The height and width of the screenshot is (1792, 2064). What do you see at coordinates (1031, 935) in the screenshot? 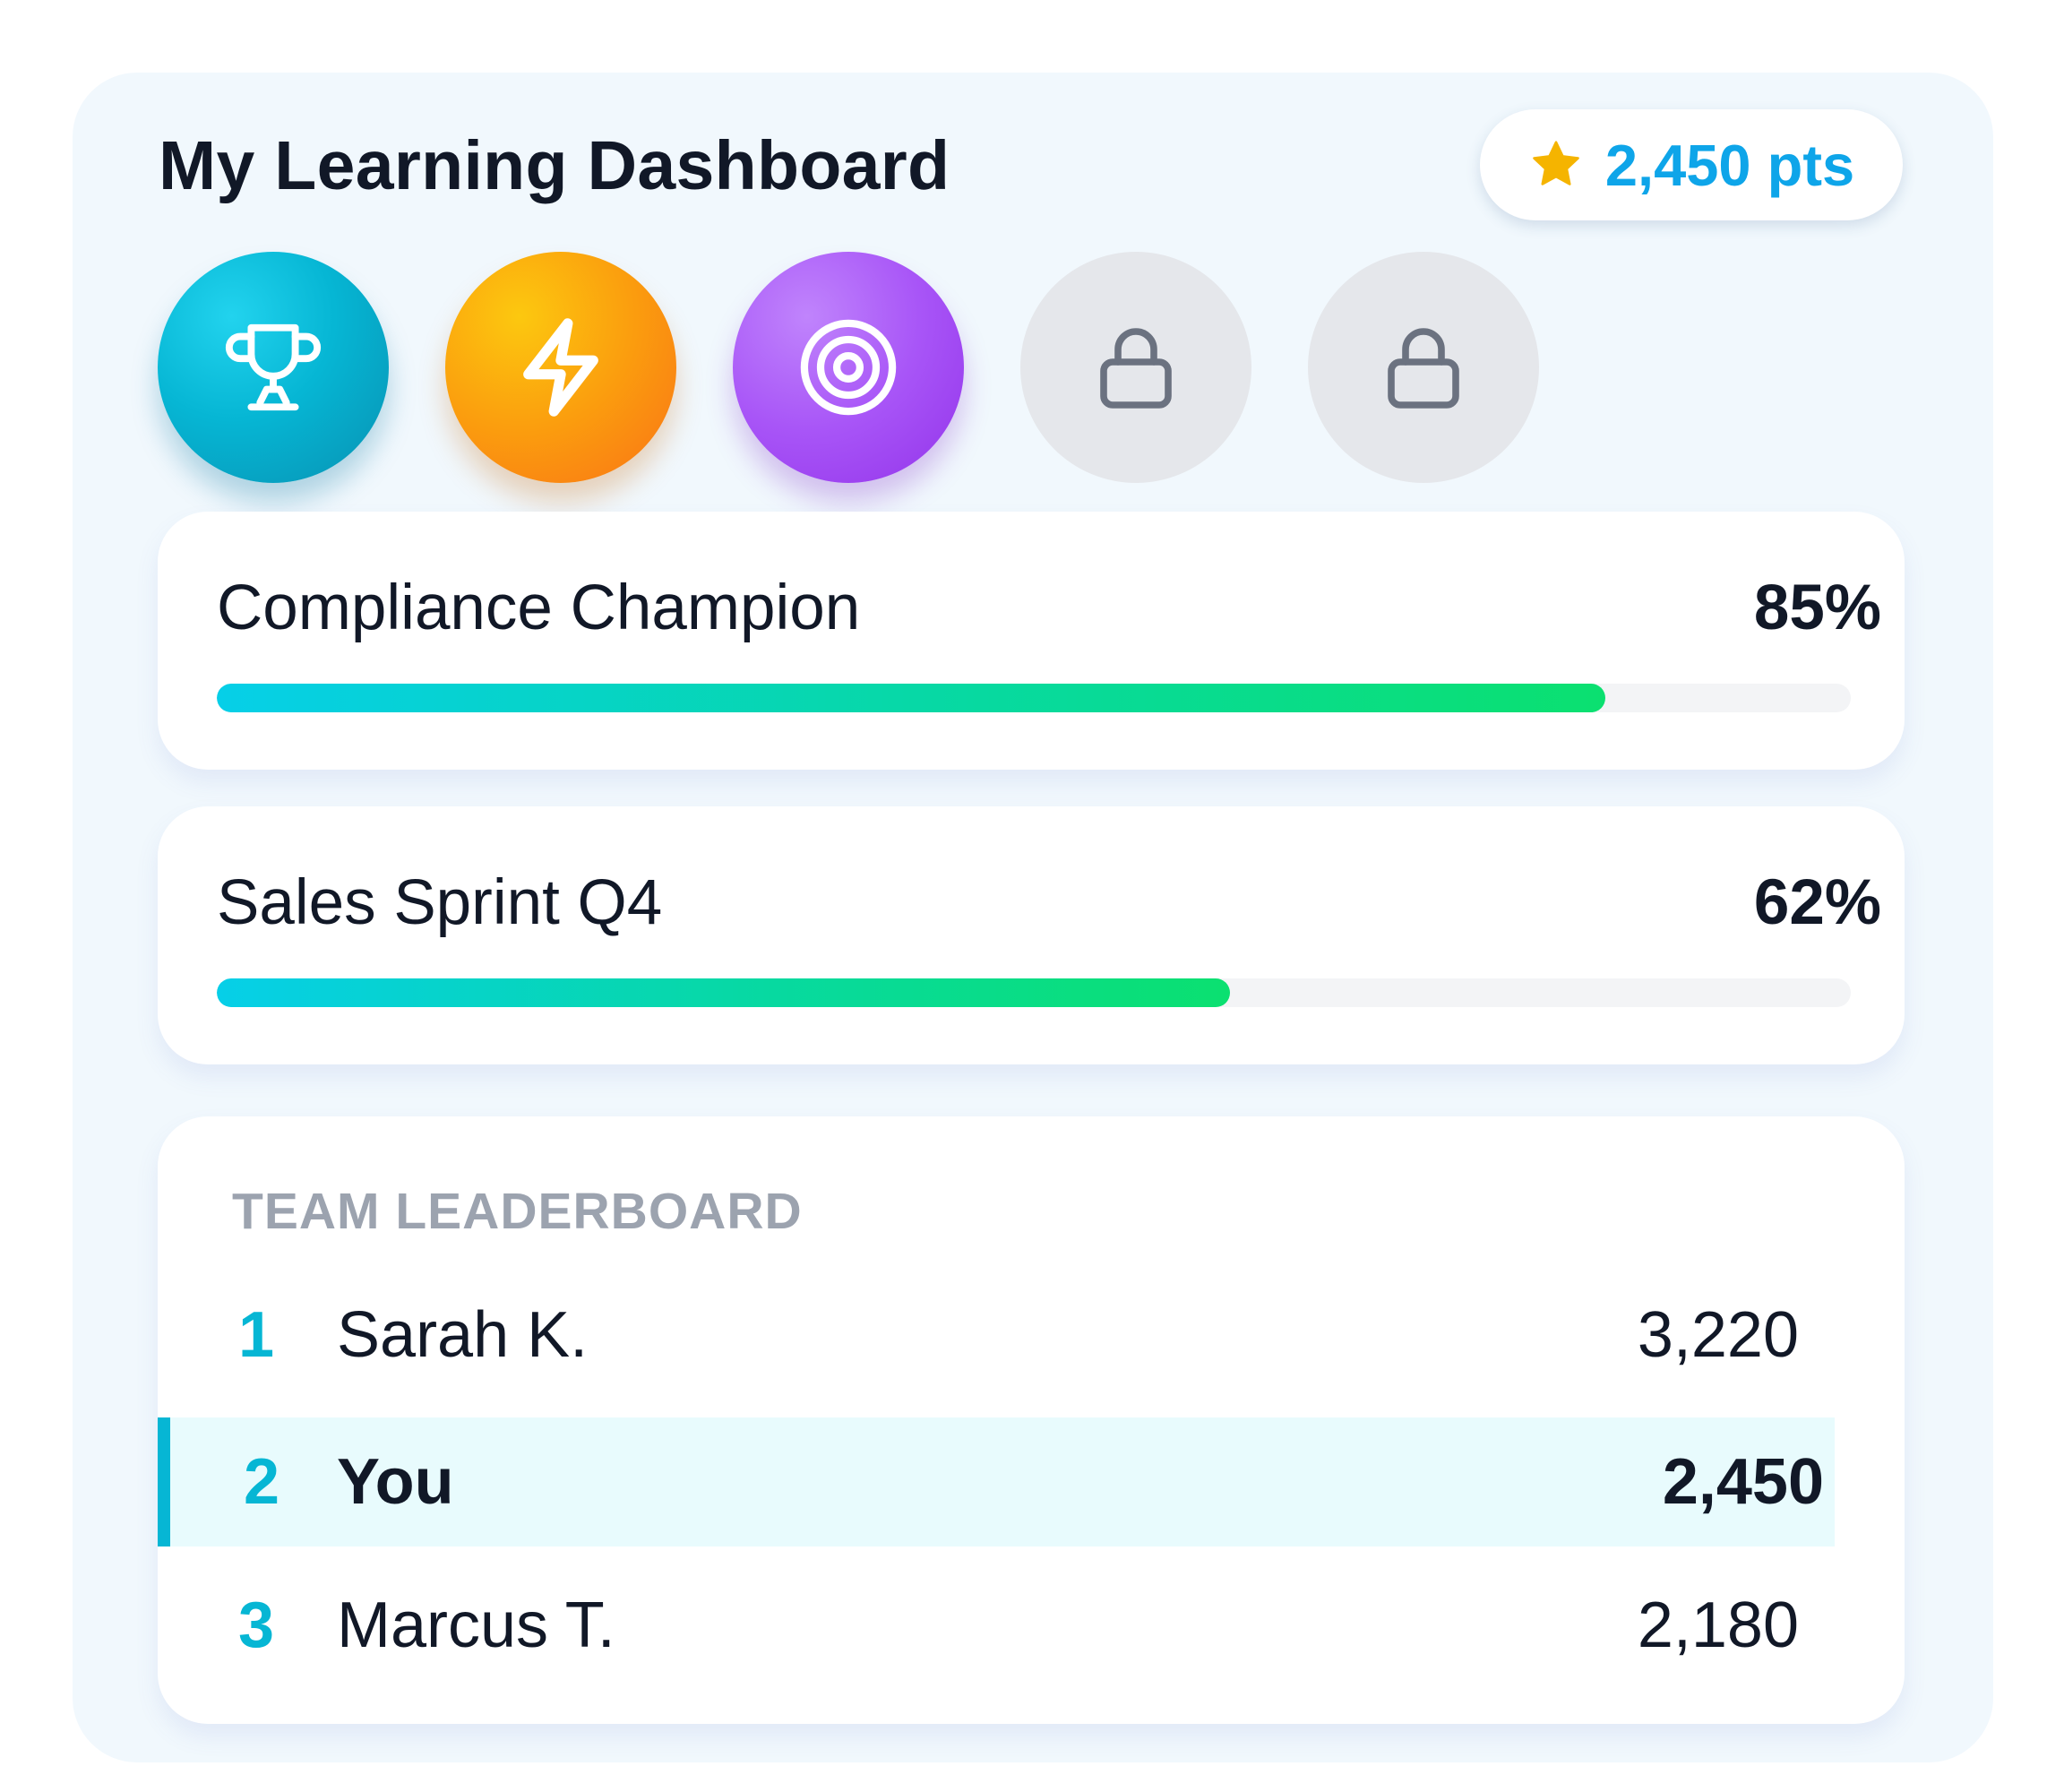
I see `course-progress-card: Sales Sprint Q4 62%` at bounding box center [1031, 935].